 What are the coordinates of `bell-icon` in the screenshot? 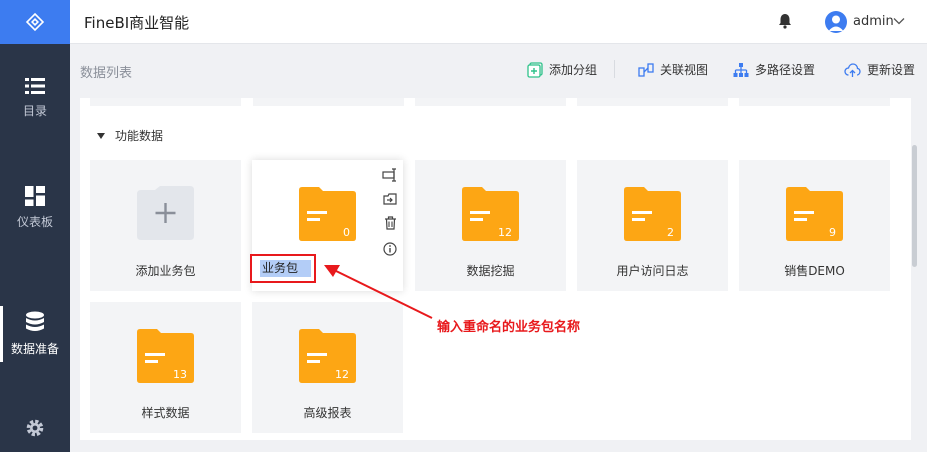 It's located at (785, 21).